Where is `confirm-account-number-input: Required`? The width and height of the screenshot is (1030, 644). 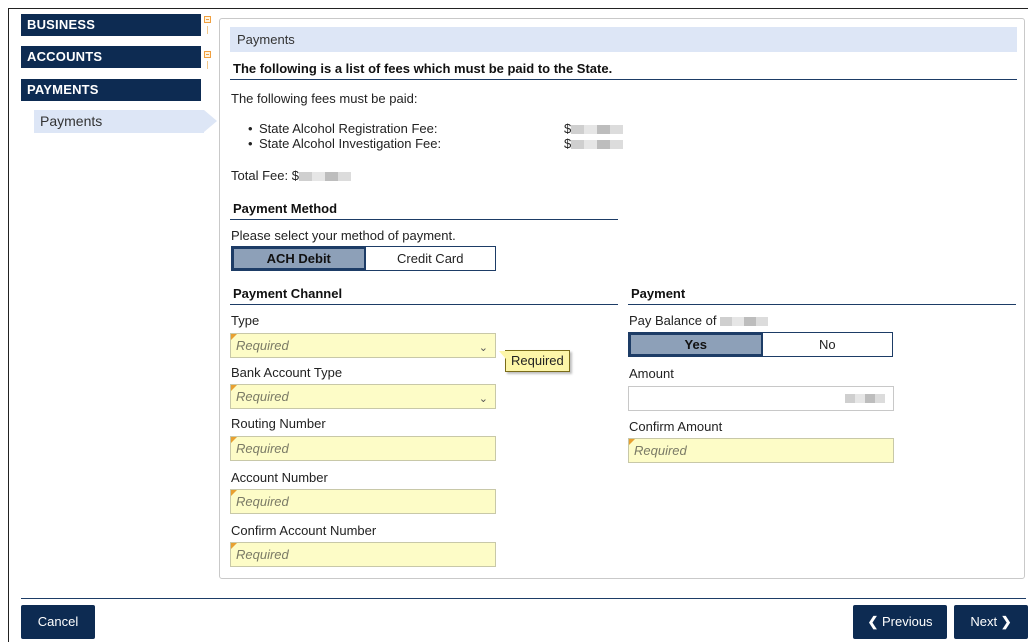
confirm-account-number-input: Required is located at coordinates (363, 554).